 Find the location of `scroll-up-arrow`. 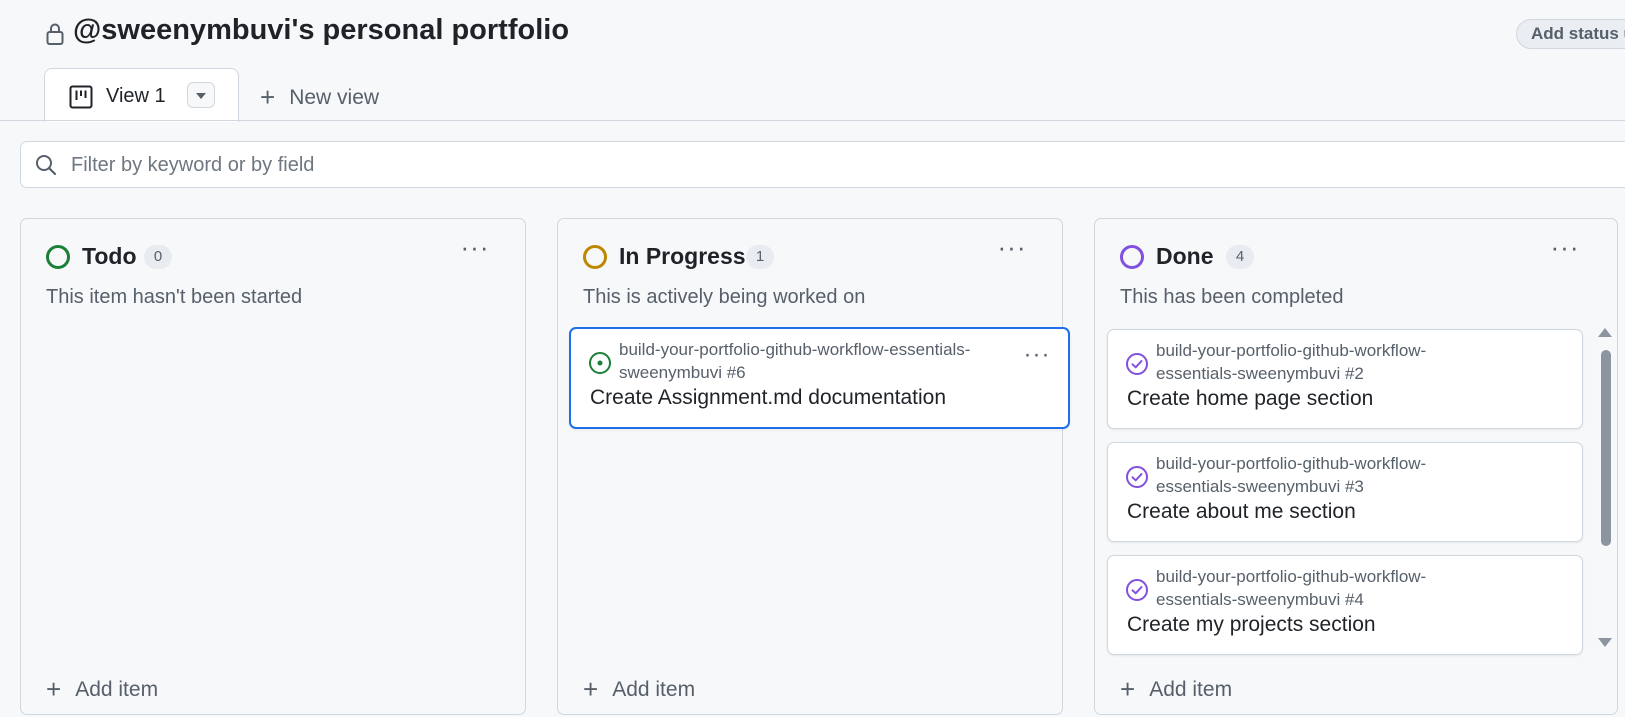

scroll-up-arrow is located at coordinates (1605, 332).